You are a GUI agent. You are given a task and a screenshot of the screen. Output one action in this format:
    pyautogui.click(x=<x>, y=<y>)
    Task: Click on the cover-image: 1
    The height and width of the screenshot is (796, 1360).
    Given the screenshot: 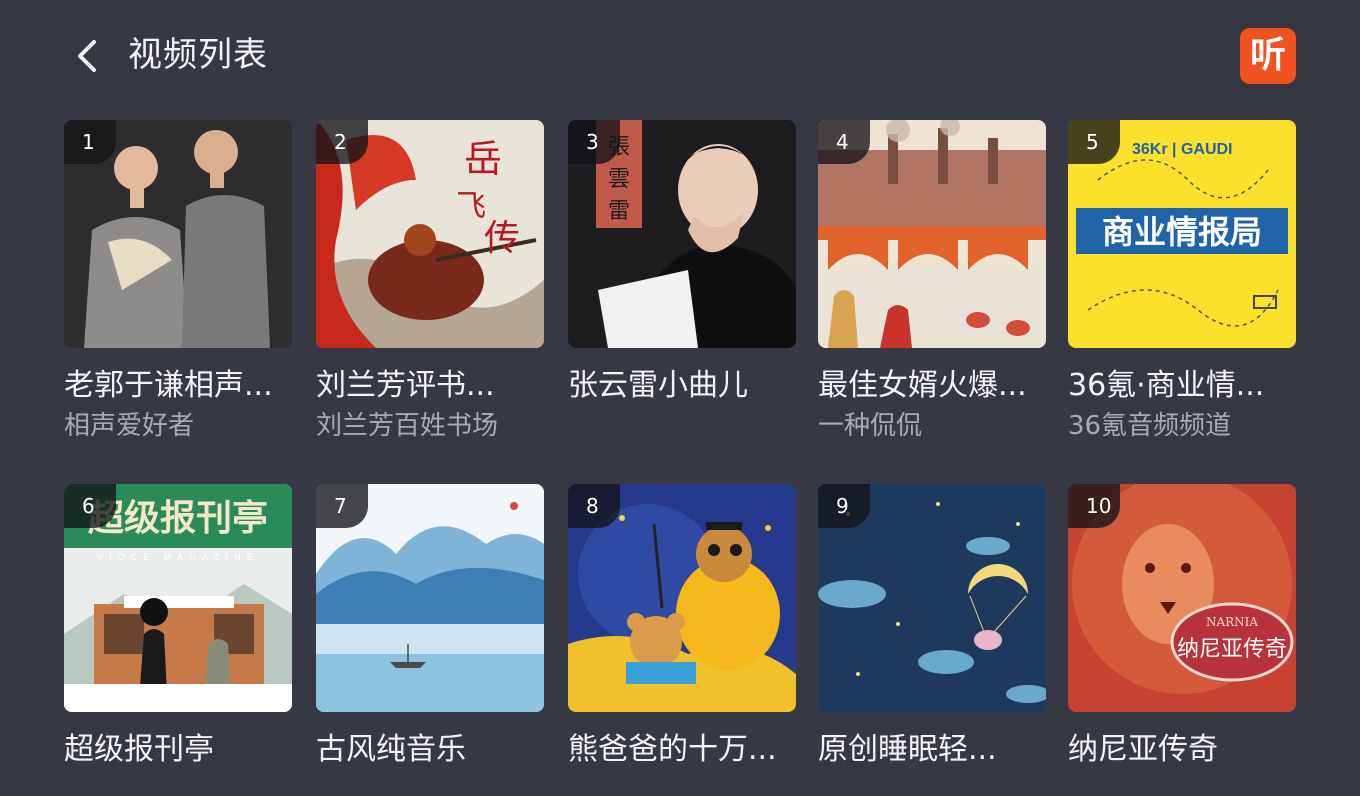 What is the action you would take?
    pyautogui.click(x=178, y=234)
    